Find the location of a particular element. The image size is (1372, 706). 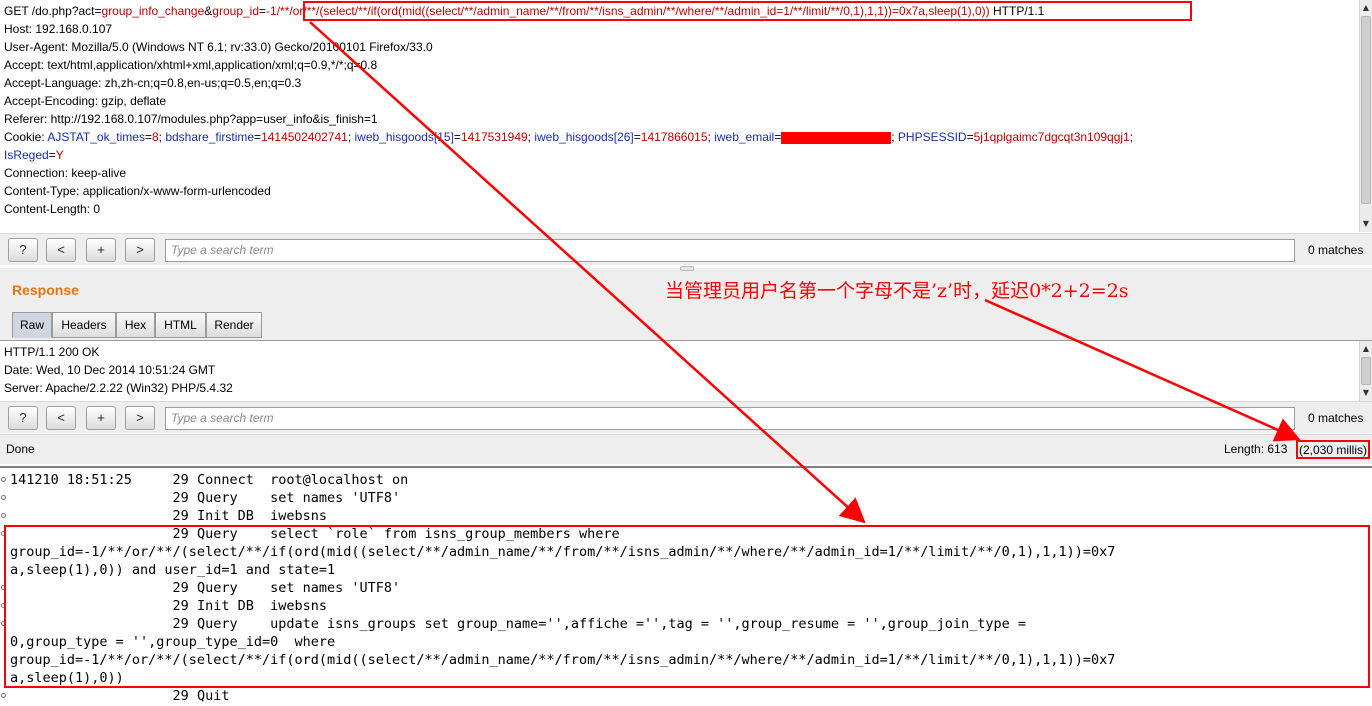

response-search-bar: ? < + > Type a search term 0 matches is located at coordinates (686, 417).